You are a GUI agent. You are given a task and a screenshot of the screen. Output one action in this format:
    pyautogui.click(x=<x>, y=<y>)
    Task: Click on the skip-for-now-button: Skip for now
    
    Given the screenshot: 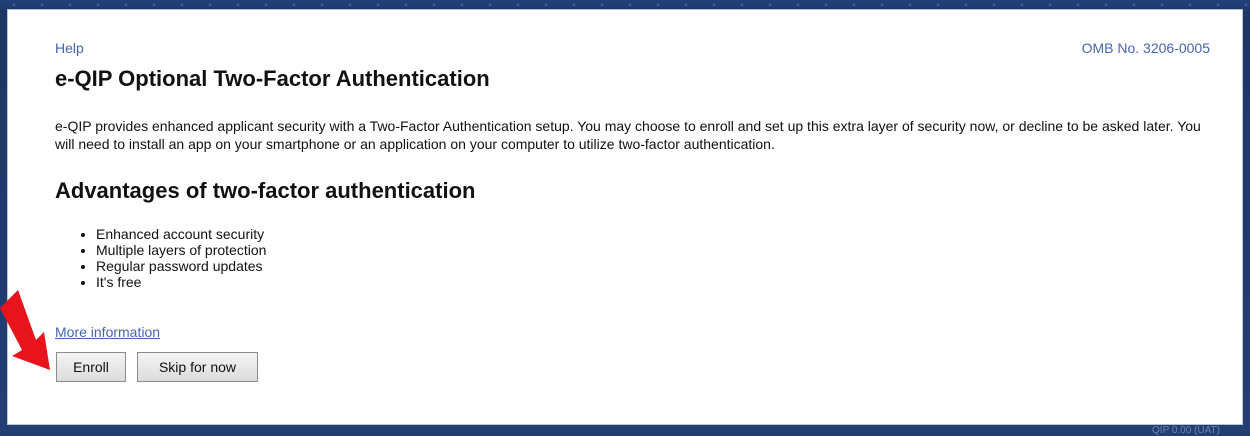 What is the action you would take?
    pyautogui.click(x=197, y=367)
    